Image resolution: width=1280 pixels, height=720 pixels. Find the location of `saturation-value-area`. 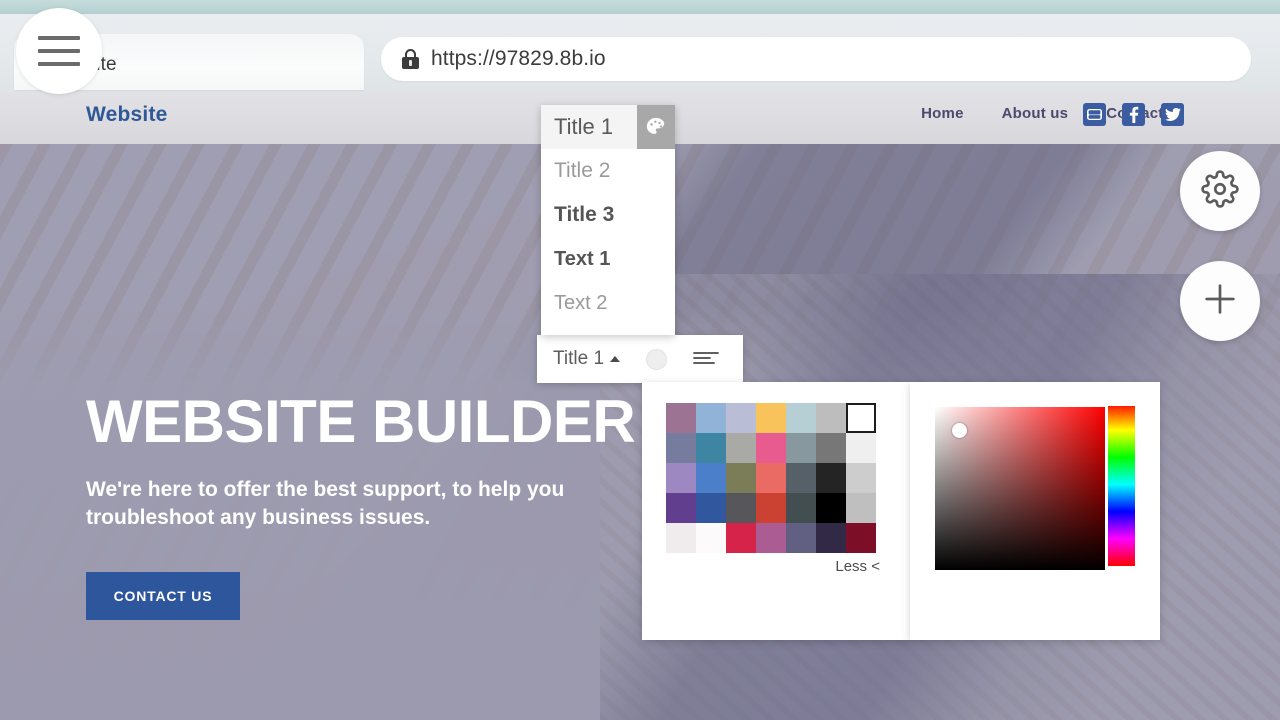

saturation-value-area is located at coordinates (1020, 488).